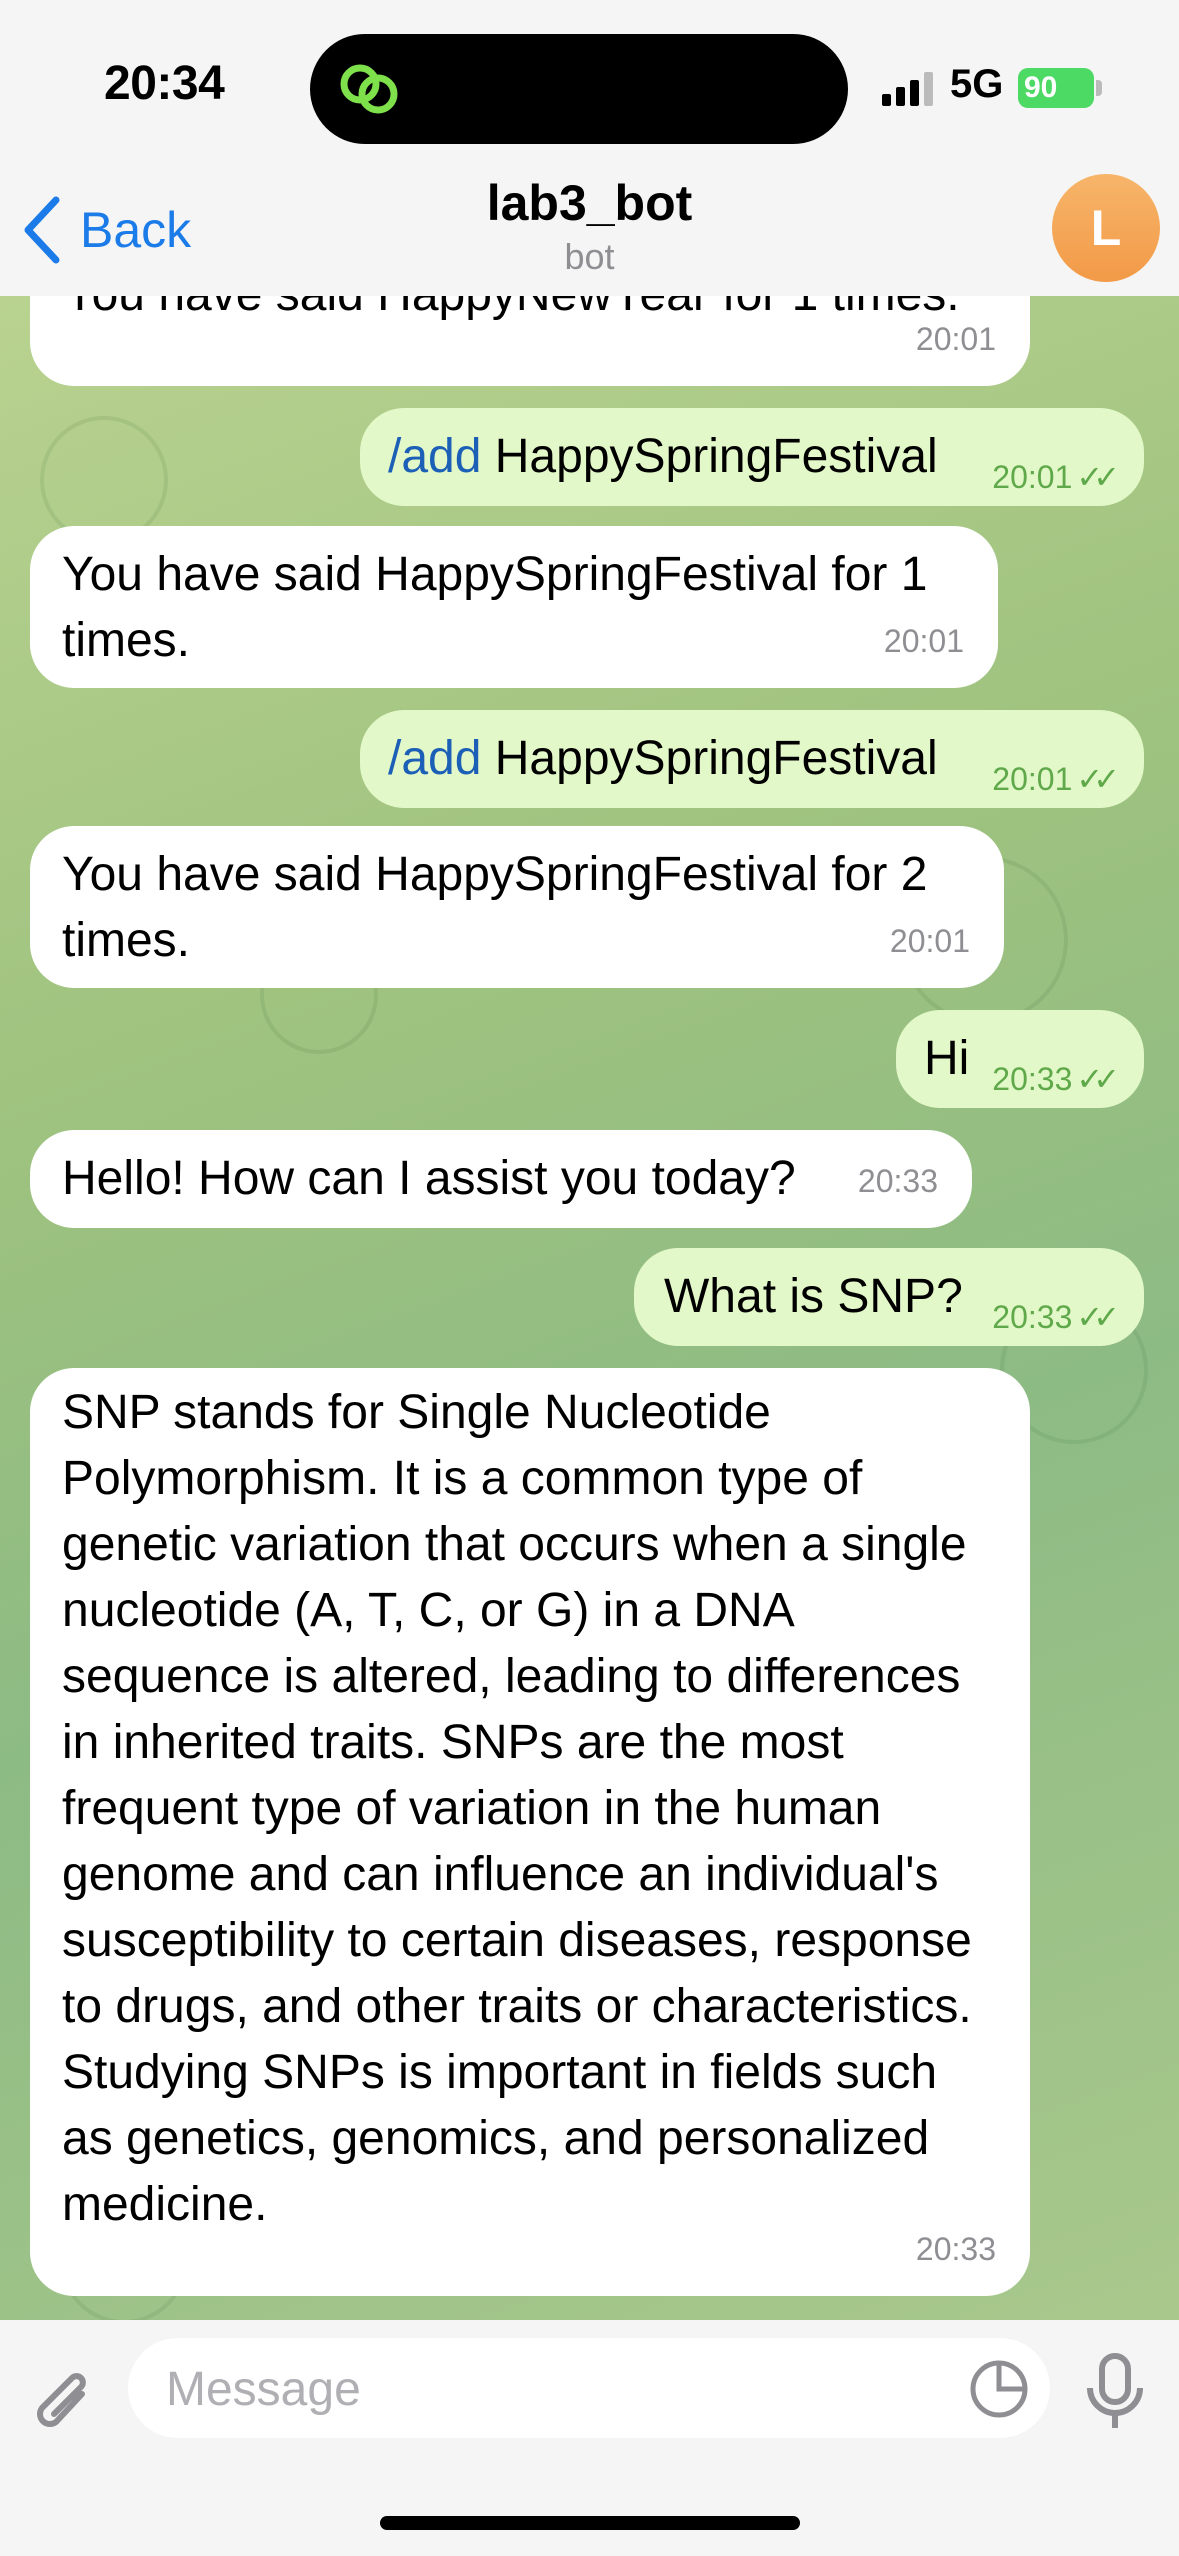  I want to click on composer-bar: Message, so click(589, 2438).